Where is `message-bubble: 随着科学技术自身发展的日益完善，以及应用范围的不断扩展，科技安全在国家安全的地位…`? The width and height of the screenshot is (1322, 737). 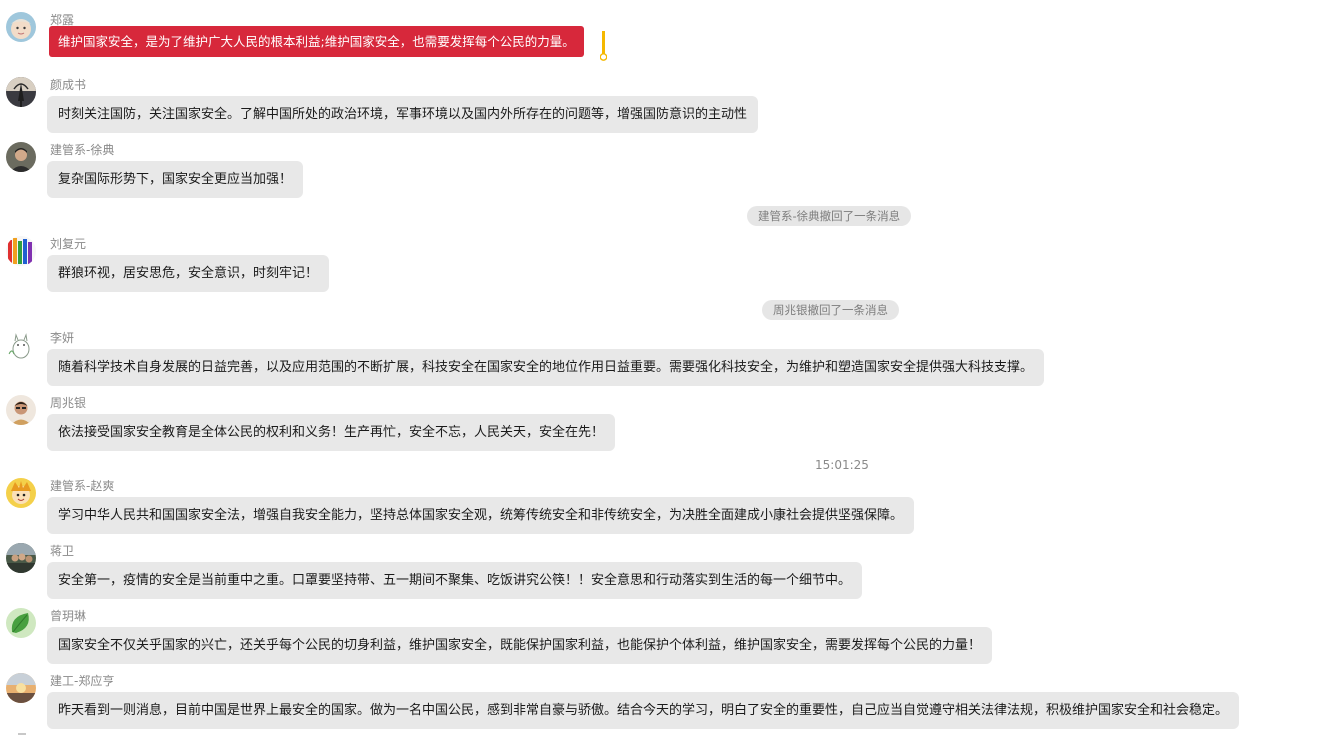
message-bubble: 随着科学技术自身发展的日益完善，以及应用范围的不断扩展，科技安全在国家安全的地位… is located at coordinates (546, 367).